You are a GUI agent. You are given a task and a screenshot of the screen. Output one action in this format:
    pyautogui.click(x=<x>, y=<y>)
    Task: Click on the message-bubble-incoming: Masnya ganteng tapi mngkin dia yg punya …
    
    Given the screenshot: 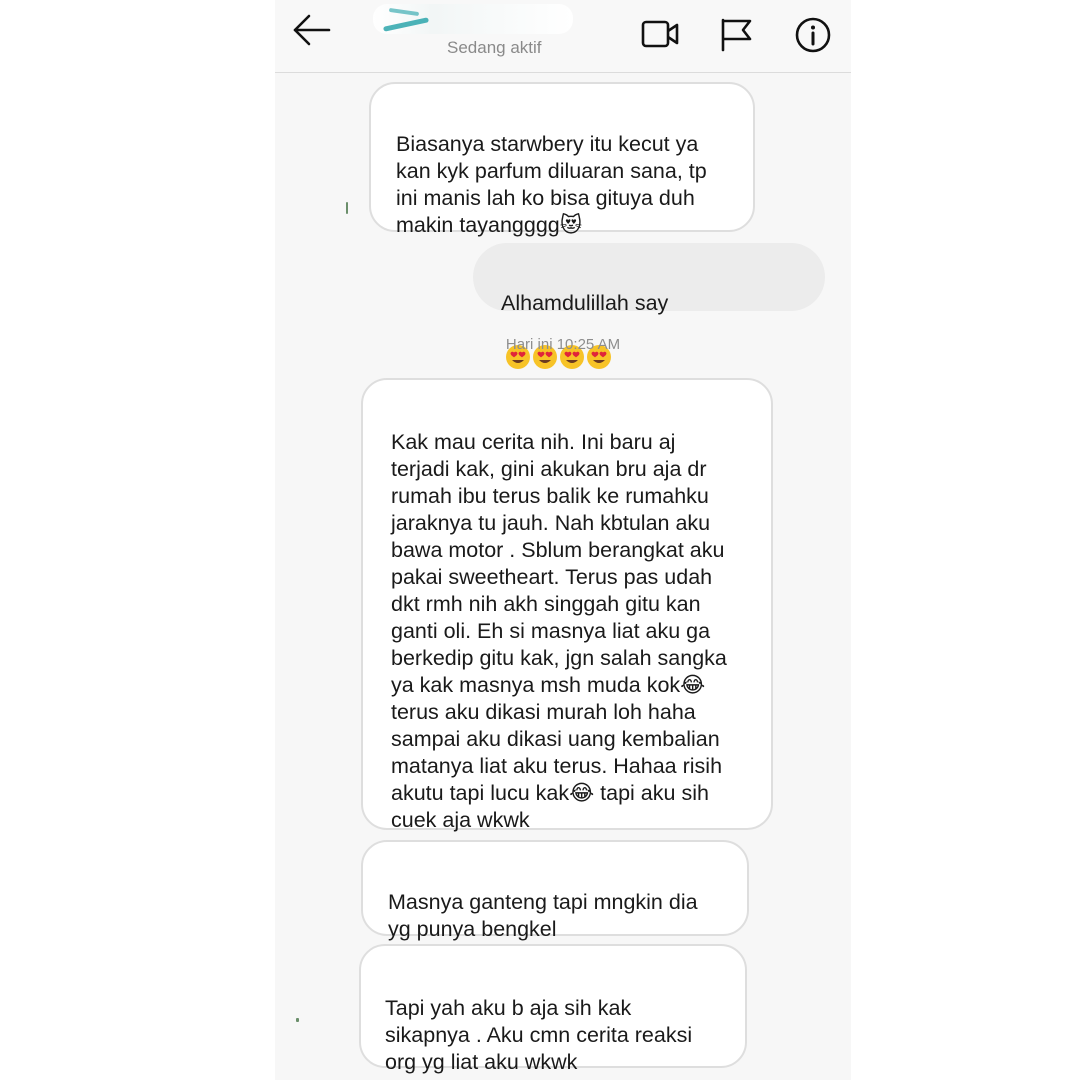 What is the action you would take?
    pyautogui.click(x=555, y=890)
    